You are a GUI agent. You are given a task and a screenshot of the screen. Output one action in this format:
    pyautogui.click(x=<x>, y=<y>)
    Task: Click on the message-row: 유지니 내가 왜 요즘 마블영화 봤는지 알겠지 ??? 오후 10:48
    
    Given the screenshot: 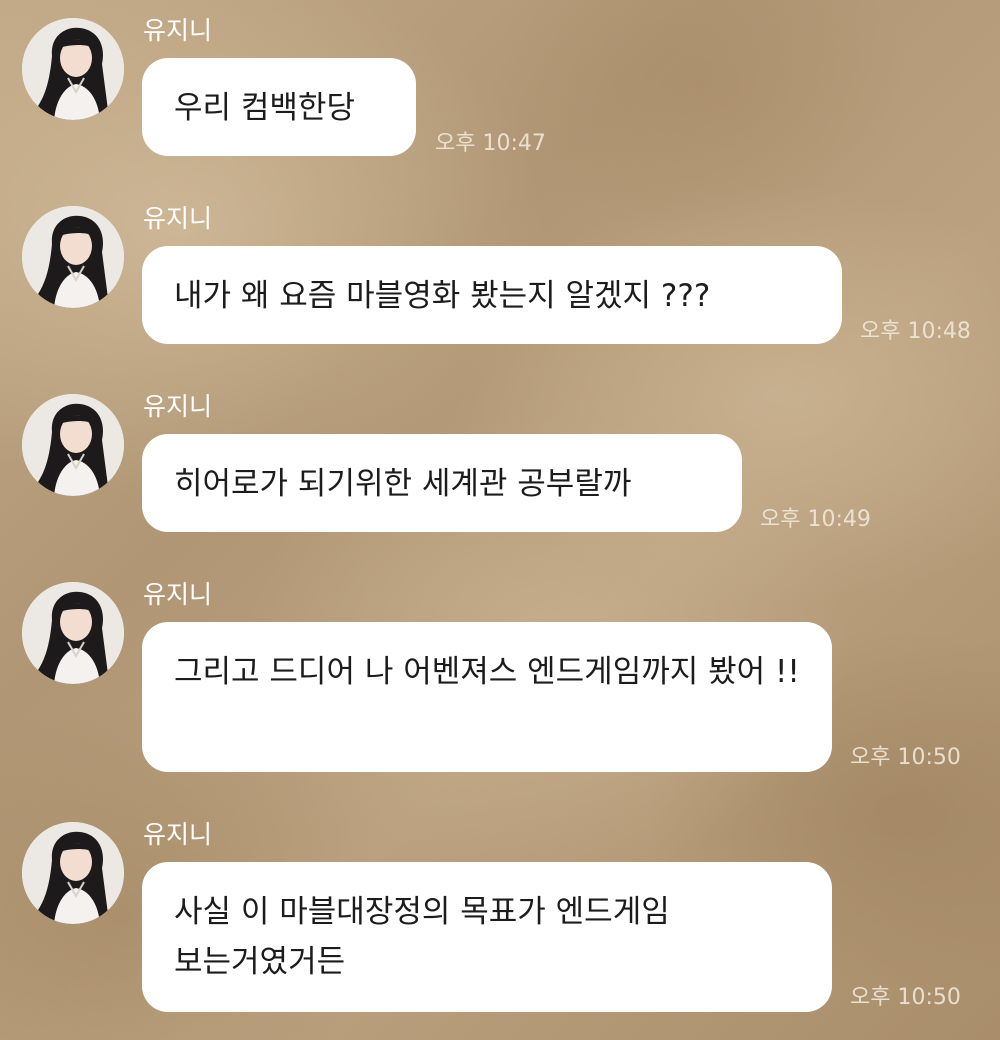 What is the action you would take?
    pyautogui.click(x=500, y=276)
    